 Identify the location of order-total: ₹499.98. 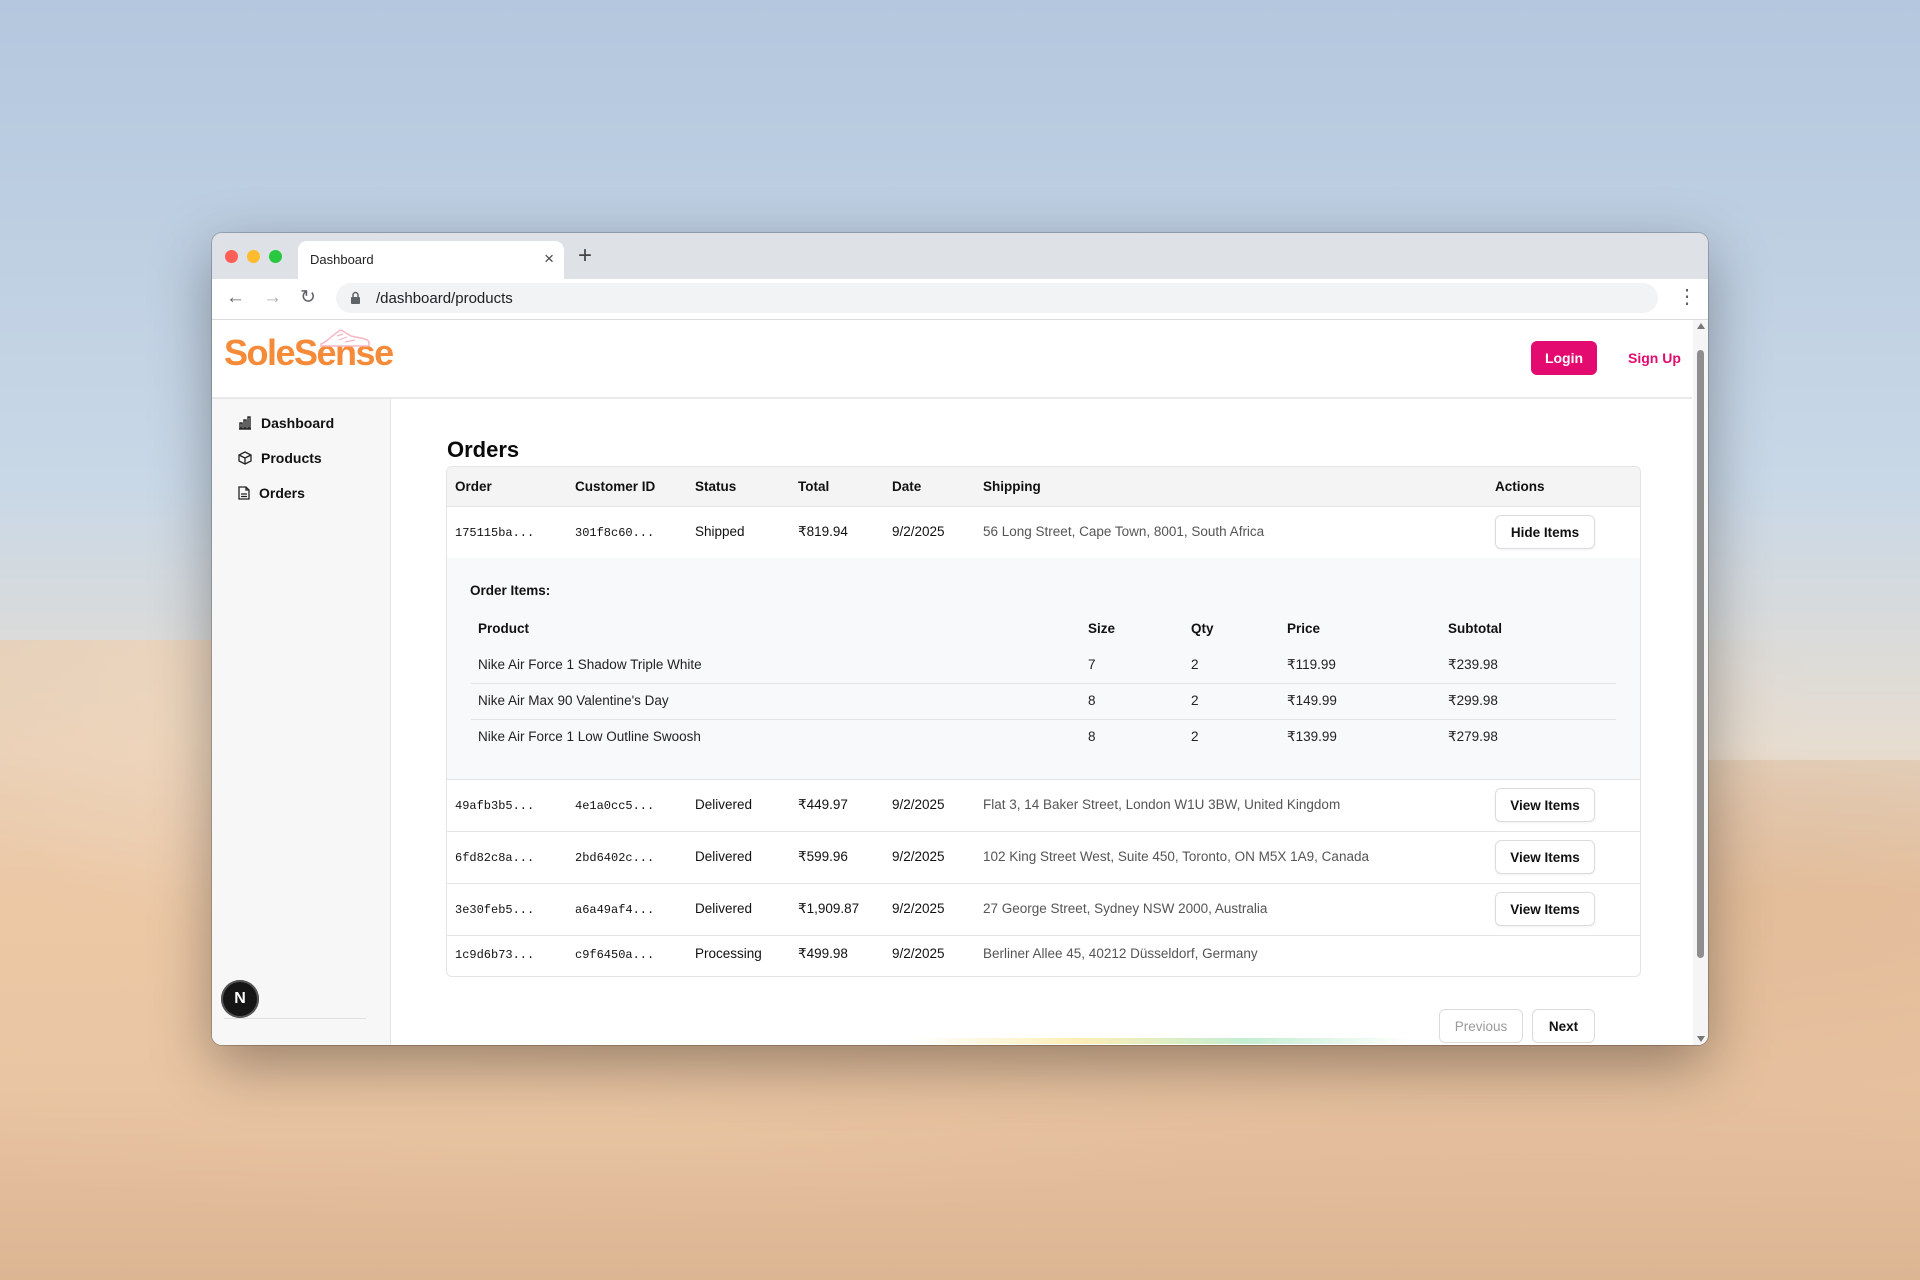
(823, 953).